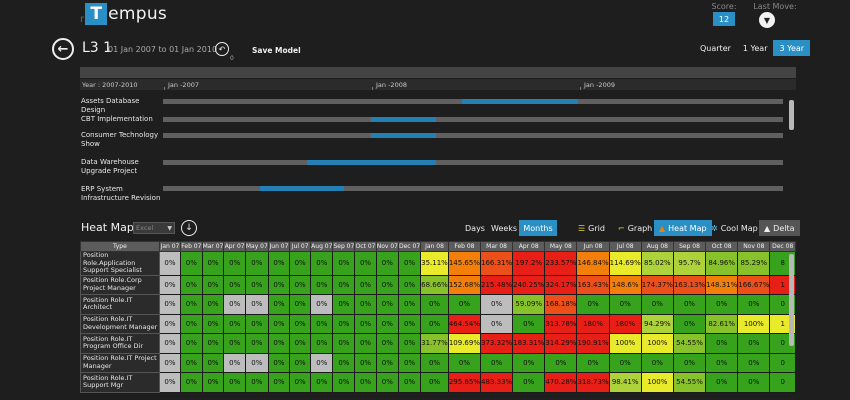 The width and height of the screenshot is (850, 400). I want to click on heatmap-cell: 98.41%, so click(625, 382).